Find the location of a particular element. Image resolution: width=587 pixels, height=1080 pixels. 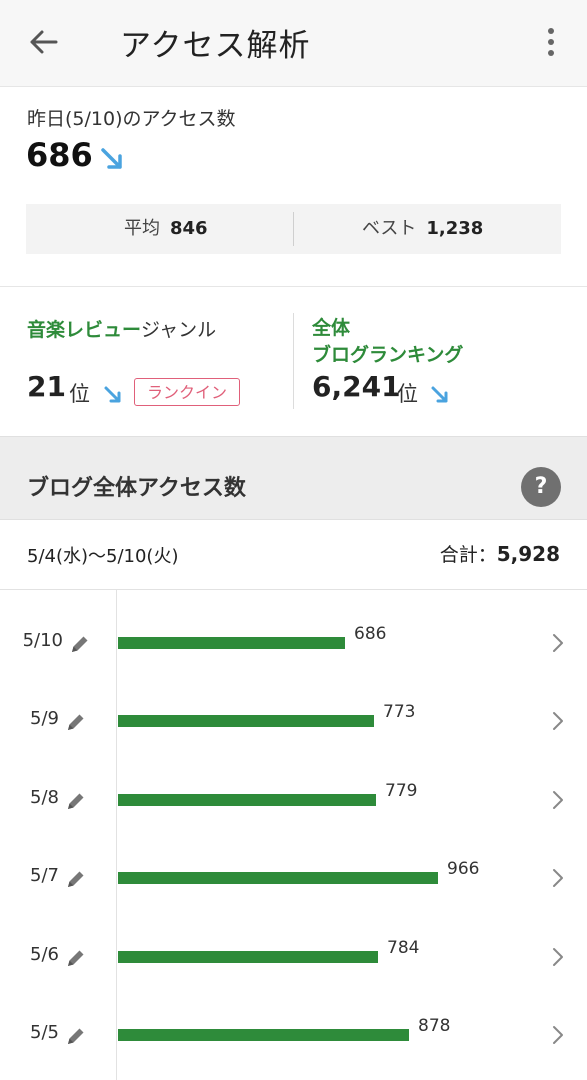

chart-category-label: 5/6 is located at coordinates (44, 954).